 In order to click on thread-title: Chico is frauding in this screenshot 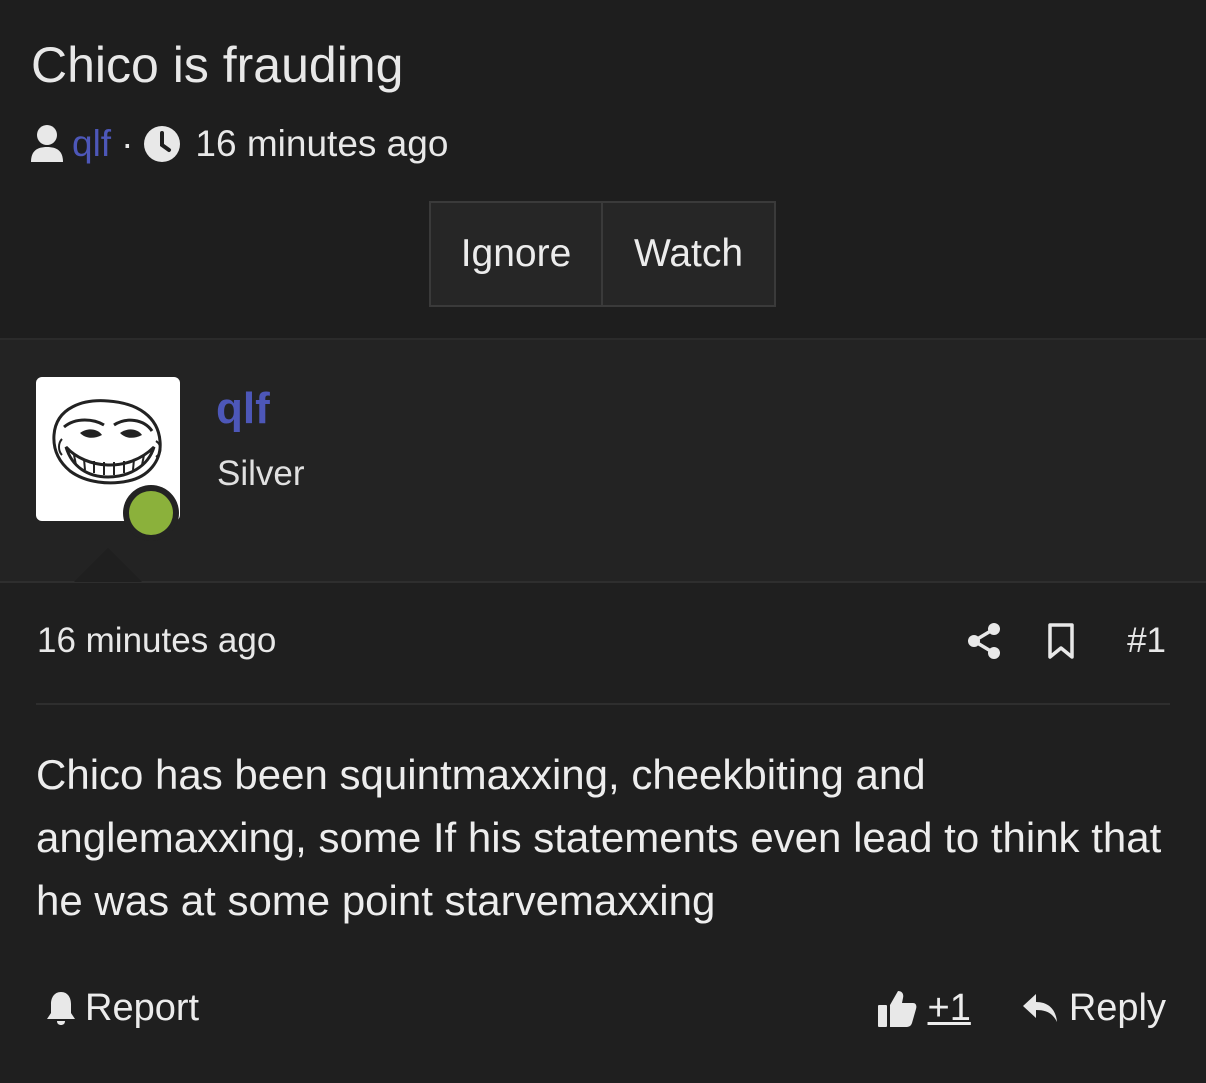, I will do `click(217, 65)`.